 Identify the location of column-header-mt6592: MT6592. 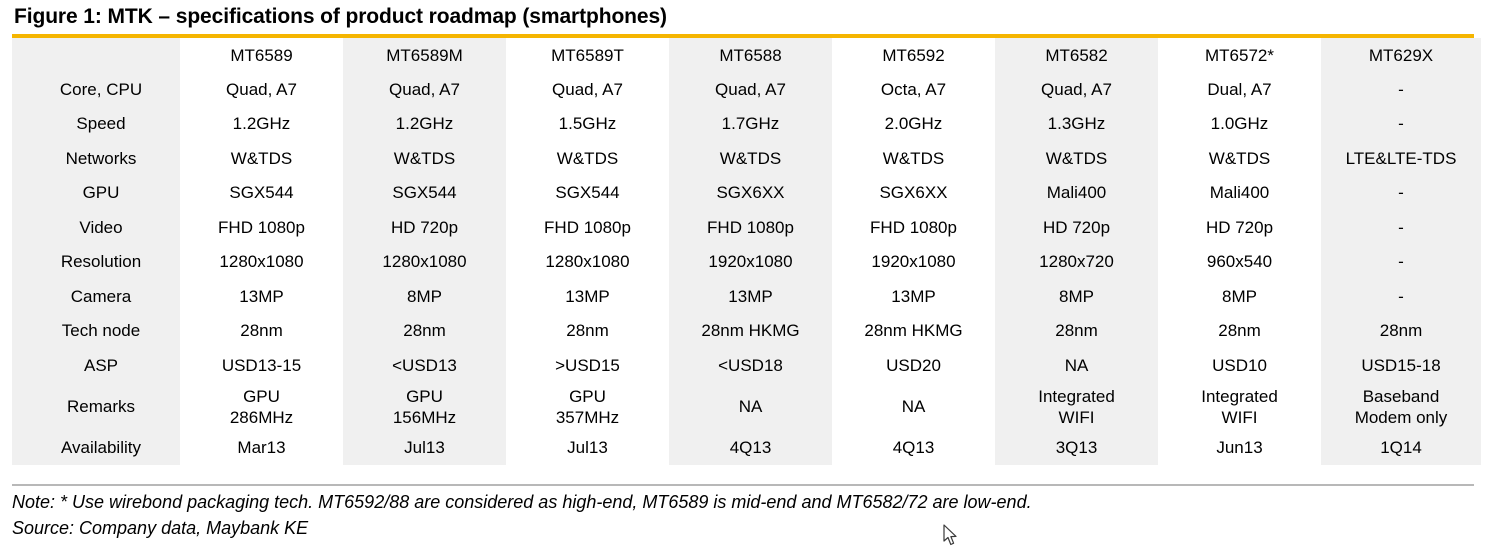
(913, 55).